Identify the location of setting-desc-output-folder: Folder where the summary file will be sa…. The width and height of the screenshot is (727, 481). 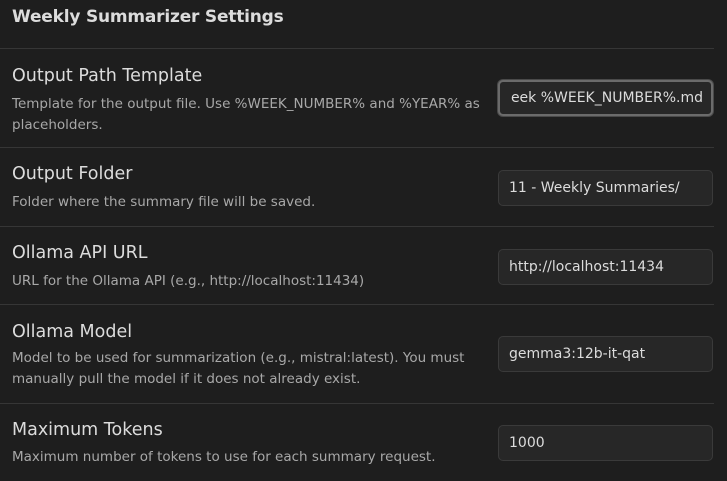
(164, 202).